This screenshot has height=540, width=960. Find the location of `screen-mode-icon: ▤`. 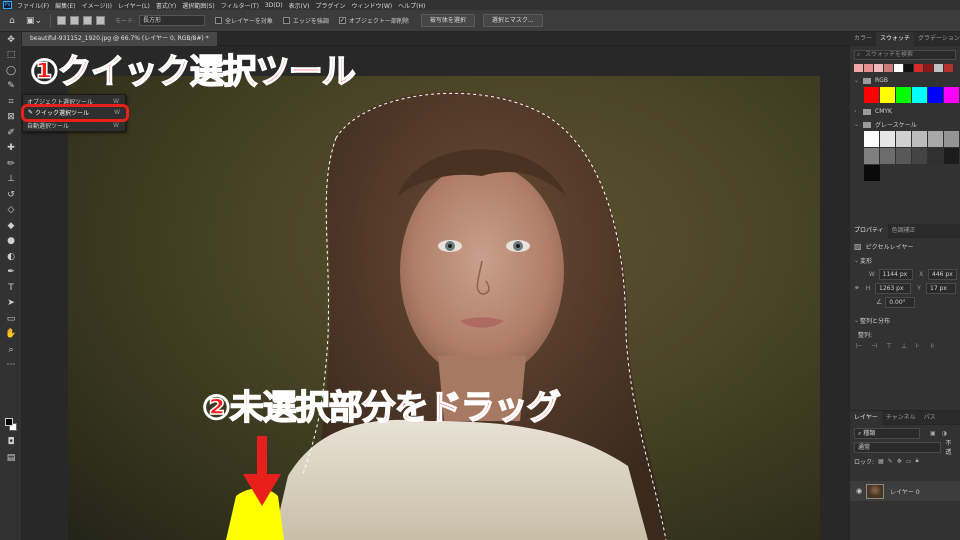

screen-mode-icon: ▤ is located at coordinates (11, 458).